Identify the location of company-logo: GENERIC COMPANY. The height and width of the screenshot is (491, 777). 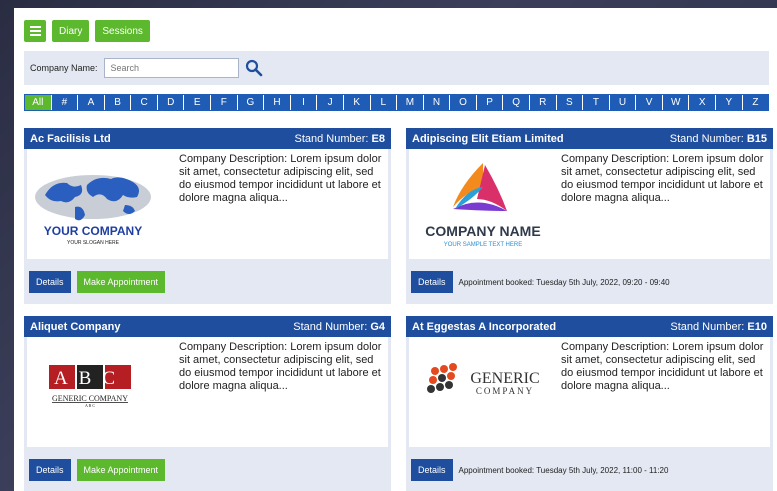
(483, 379).